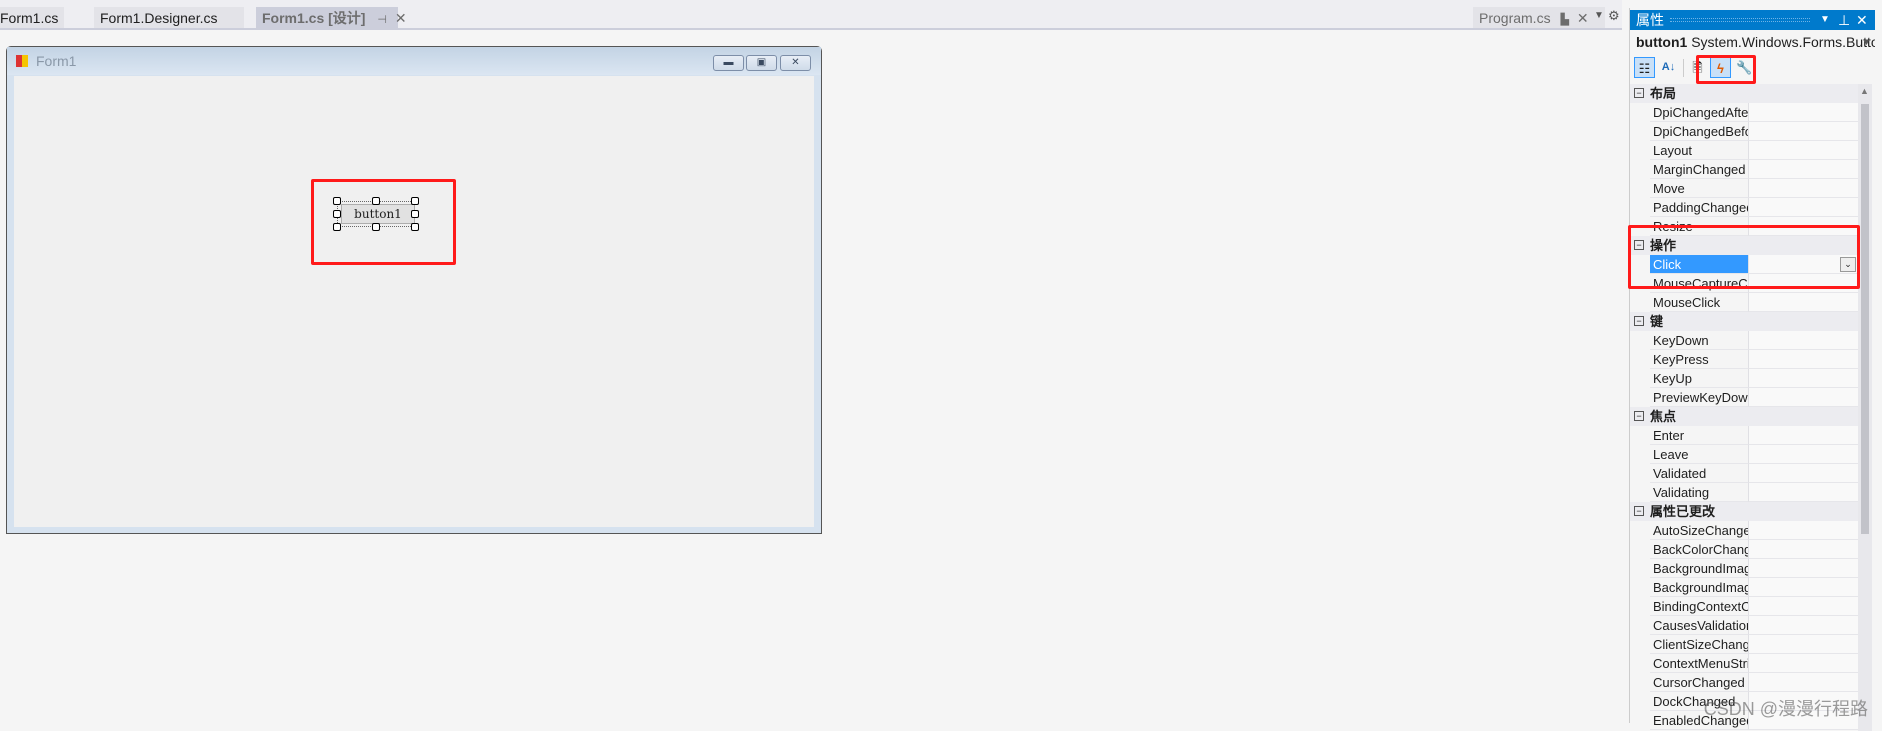 Image resolution: width=1882 pixels, height=731 pixels. What do you see at coordinates (1699, 682) in the screenshot?
I see `event-name: CursorChanged` at bounding box center [1699, 682].